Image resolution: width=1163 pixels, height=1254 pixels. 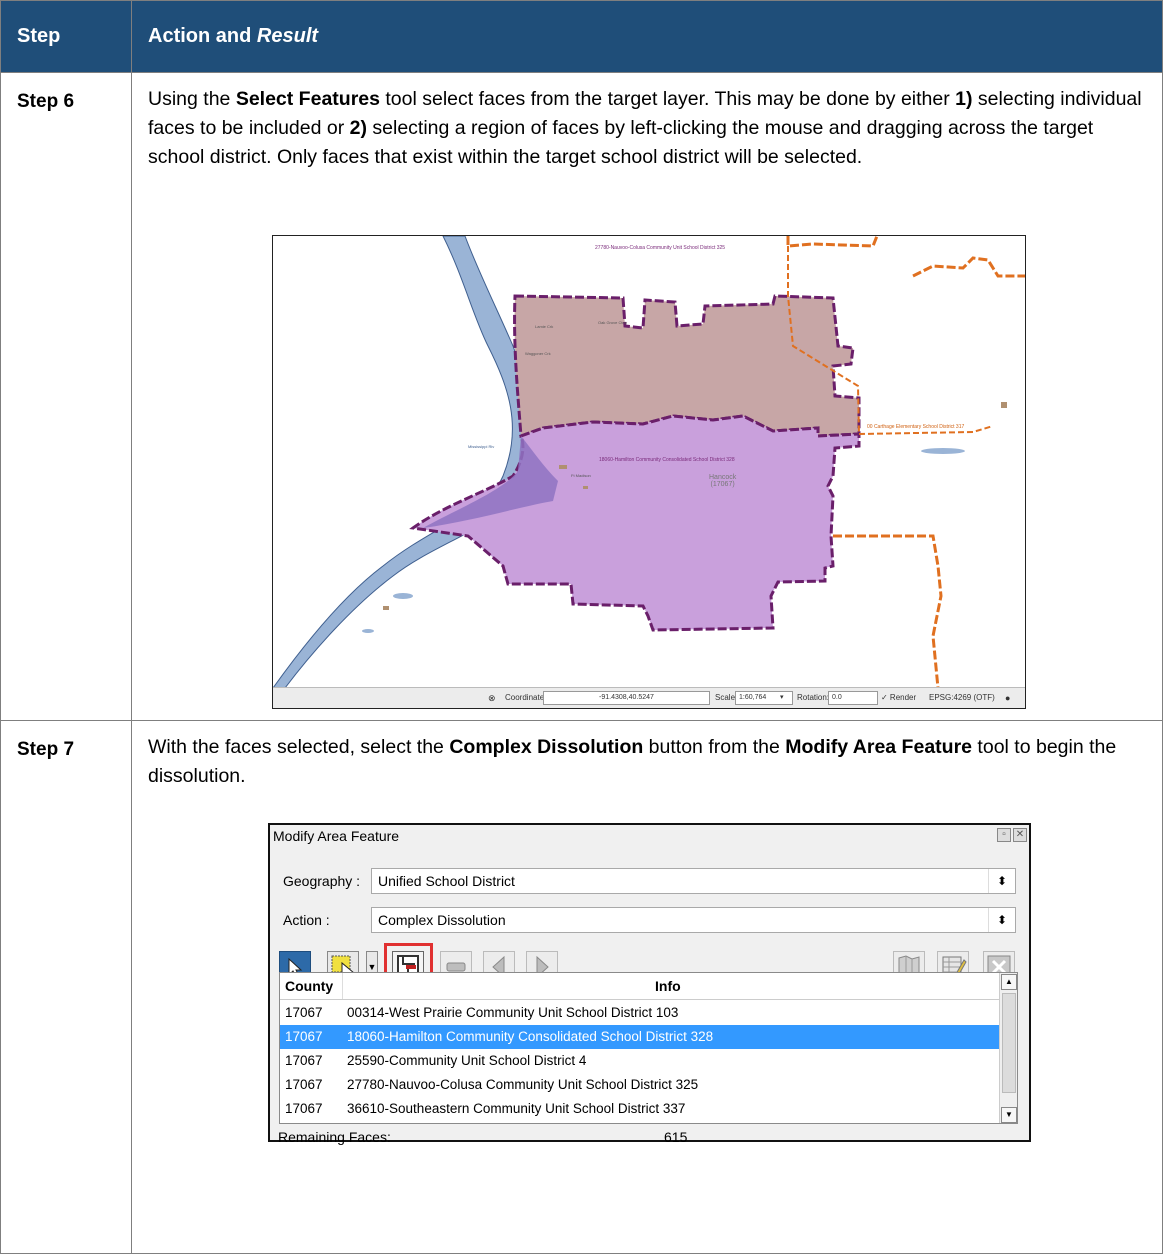 I want to click on action-dropdown-icon: ⬍, so click(x=1001, y=920).